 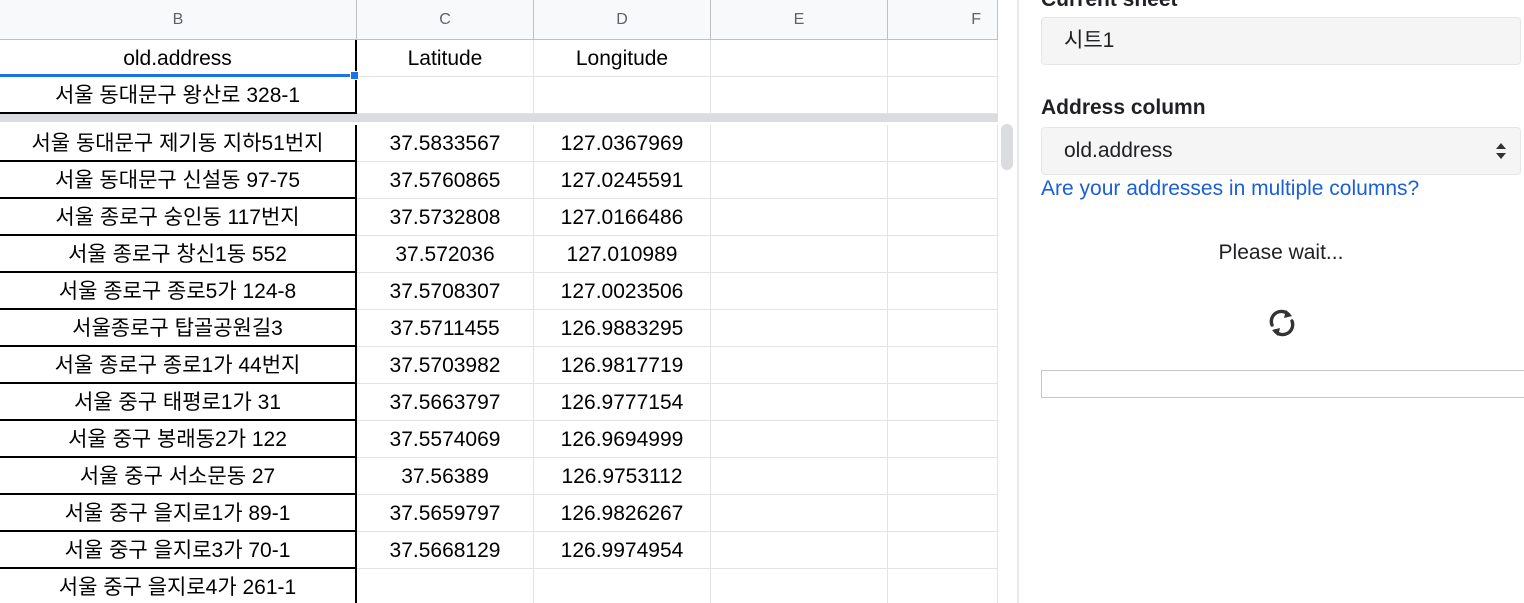 I want to click on cell-d: 126.9694999, so click(x=622, y=439).